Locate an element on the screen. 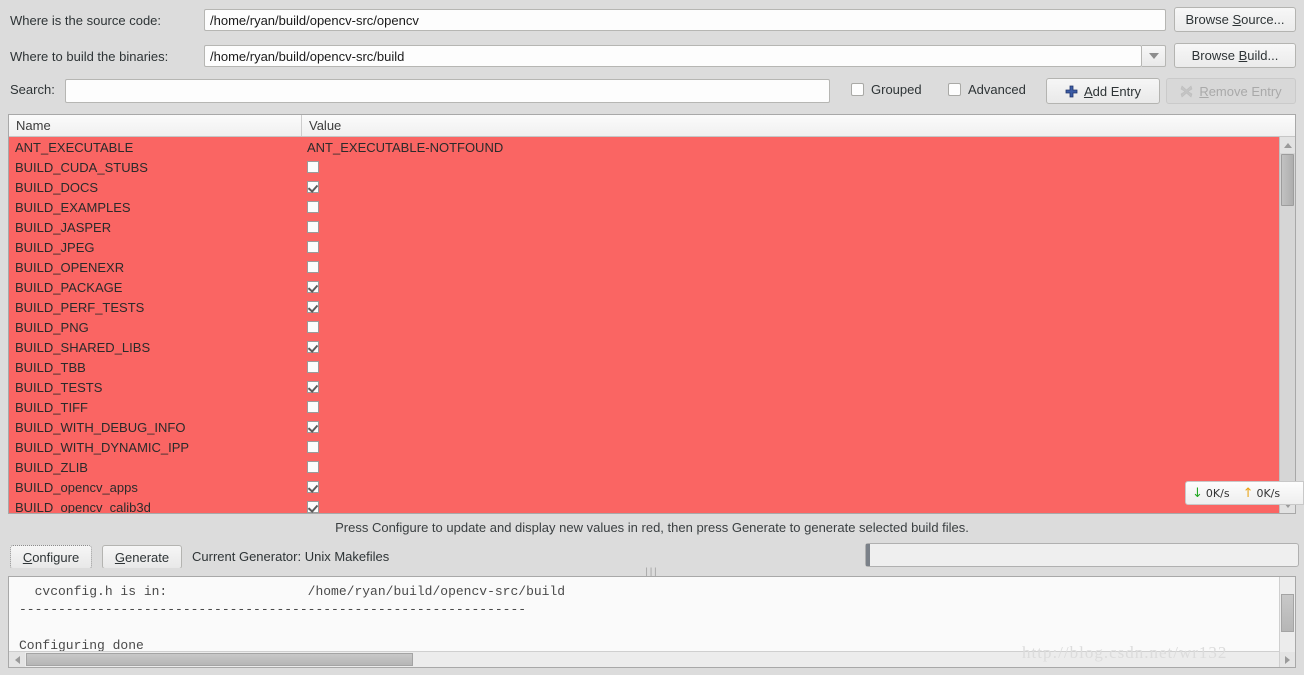 The image size is (1304, 675). table-row: BUILD_CUDA_STUBS is located at coordinates (644, 167).